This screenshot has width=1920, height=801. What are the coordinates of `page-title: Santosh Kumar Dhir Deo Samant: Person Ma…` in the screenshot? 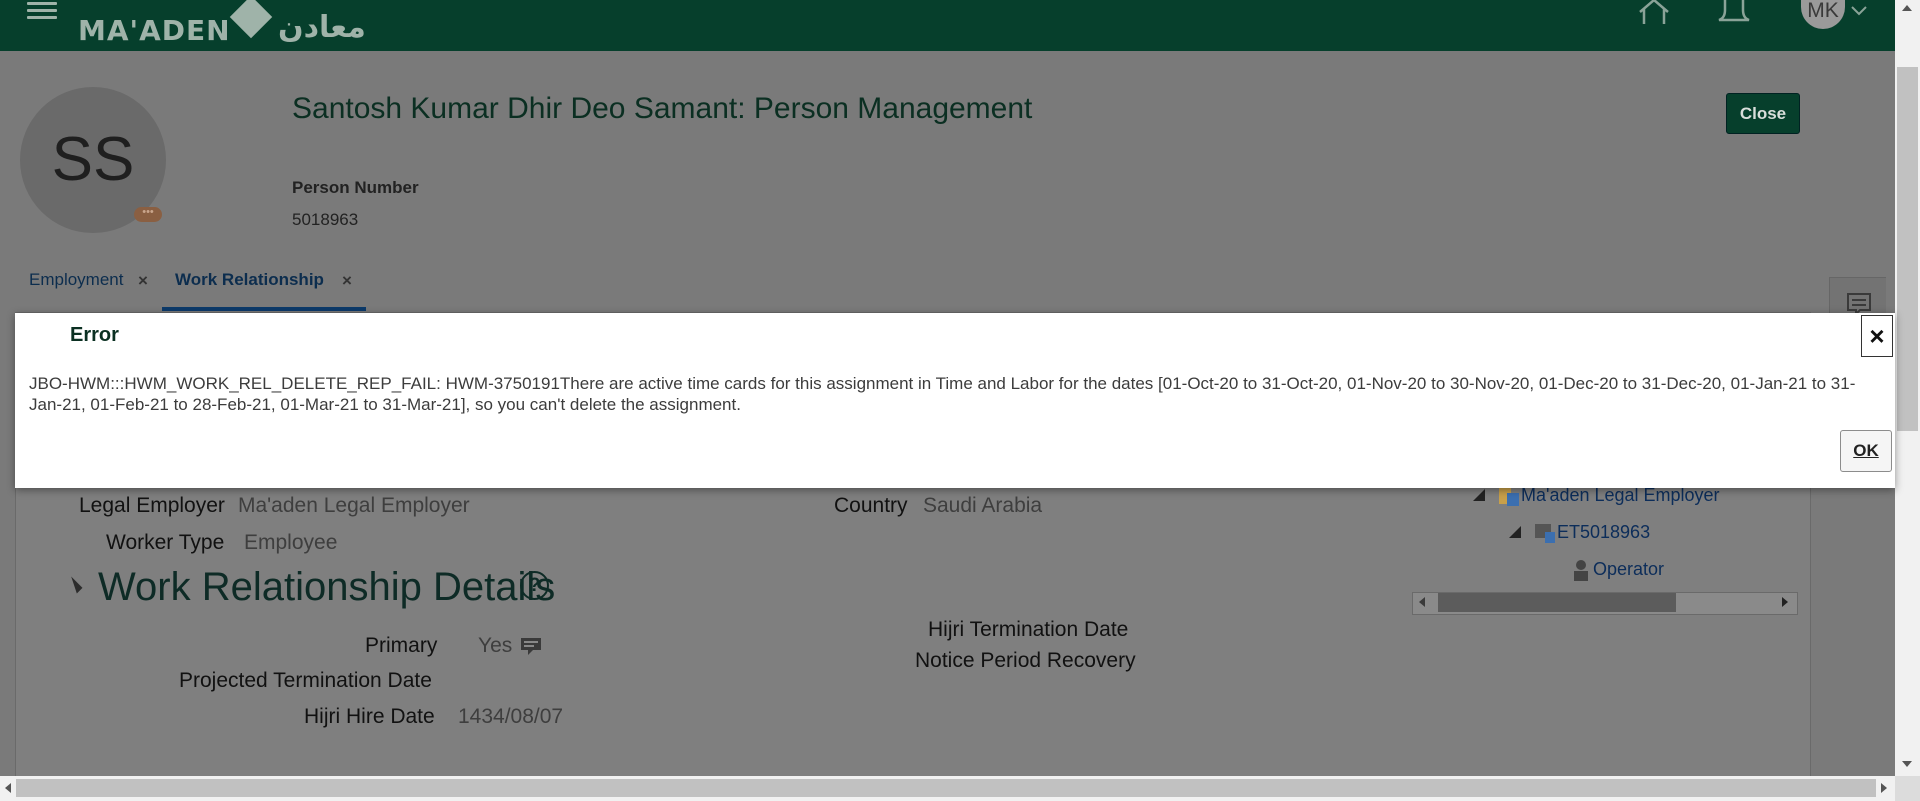 It's located at (662, 108).